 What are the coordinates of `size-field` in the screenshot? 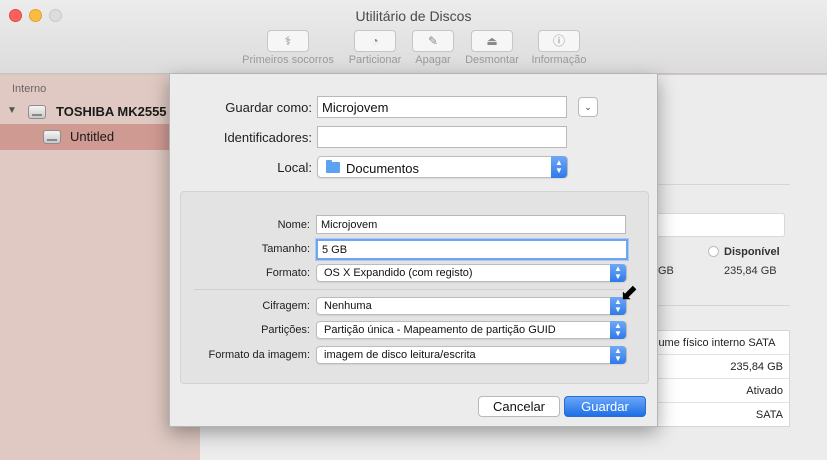 It's located at (472, 249).